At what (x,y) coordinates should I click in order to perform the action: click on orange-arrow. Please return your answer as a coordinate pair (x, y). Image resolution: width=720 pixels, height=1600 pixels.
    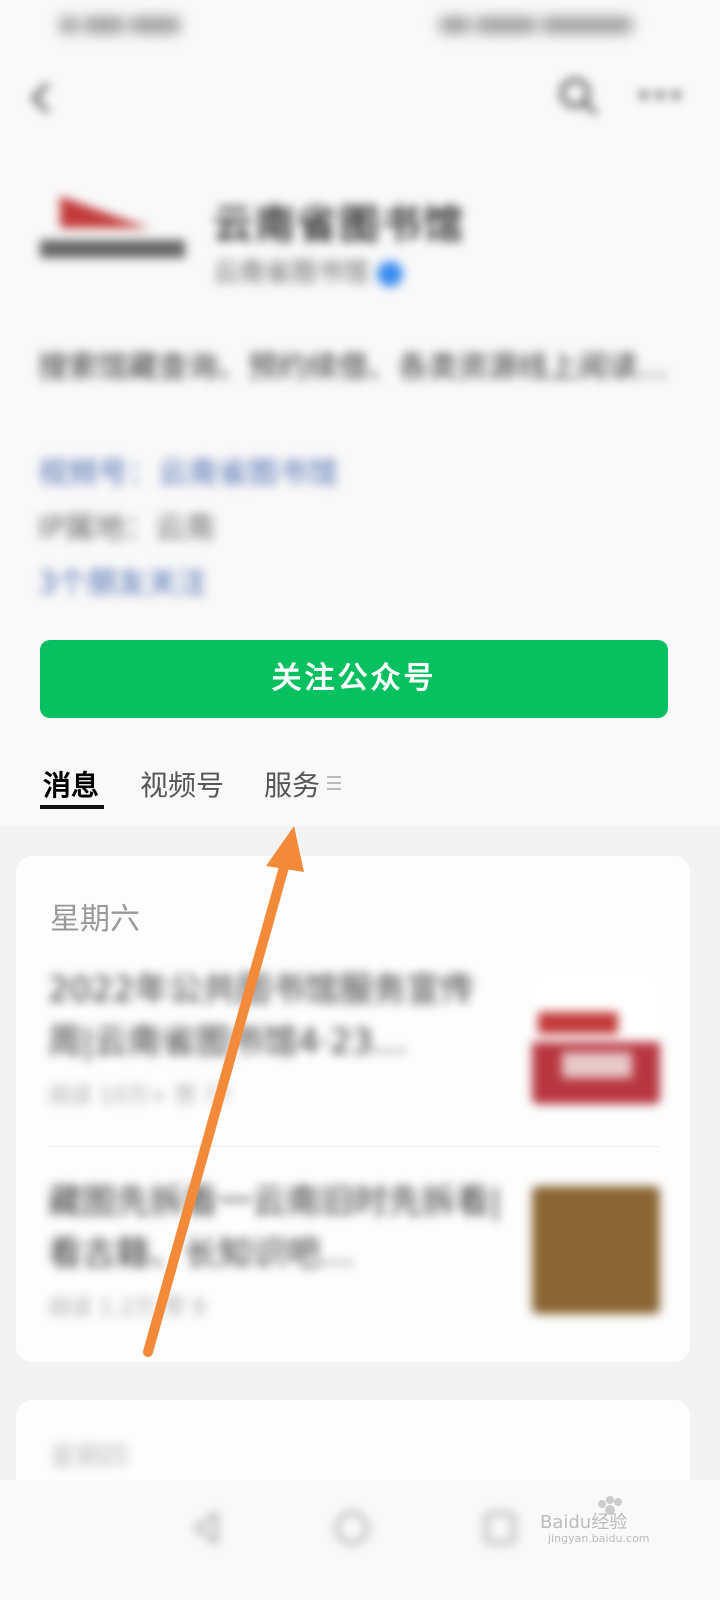
    Looking at the image, I should click on (223, 1091).